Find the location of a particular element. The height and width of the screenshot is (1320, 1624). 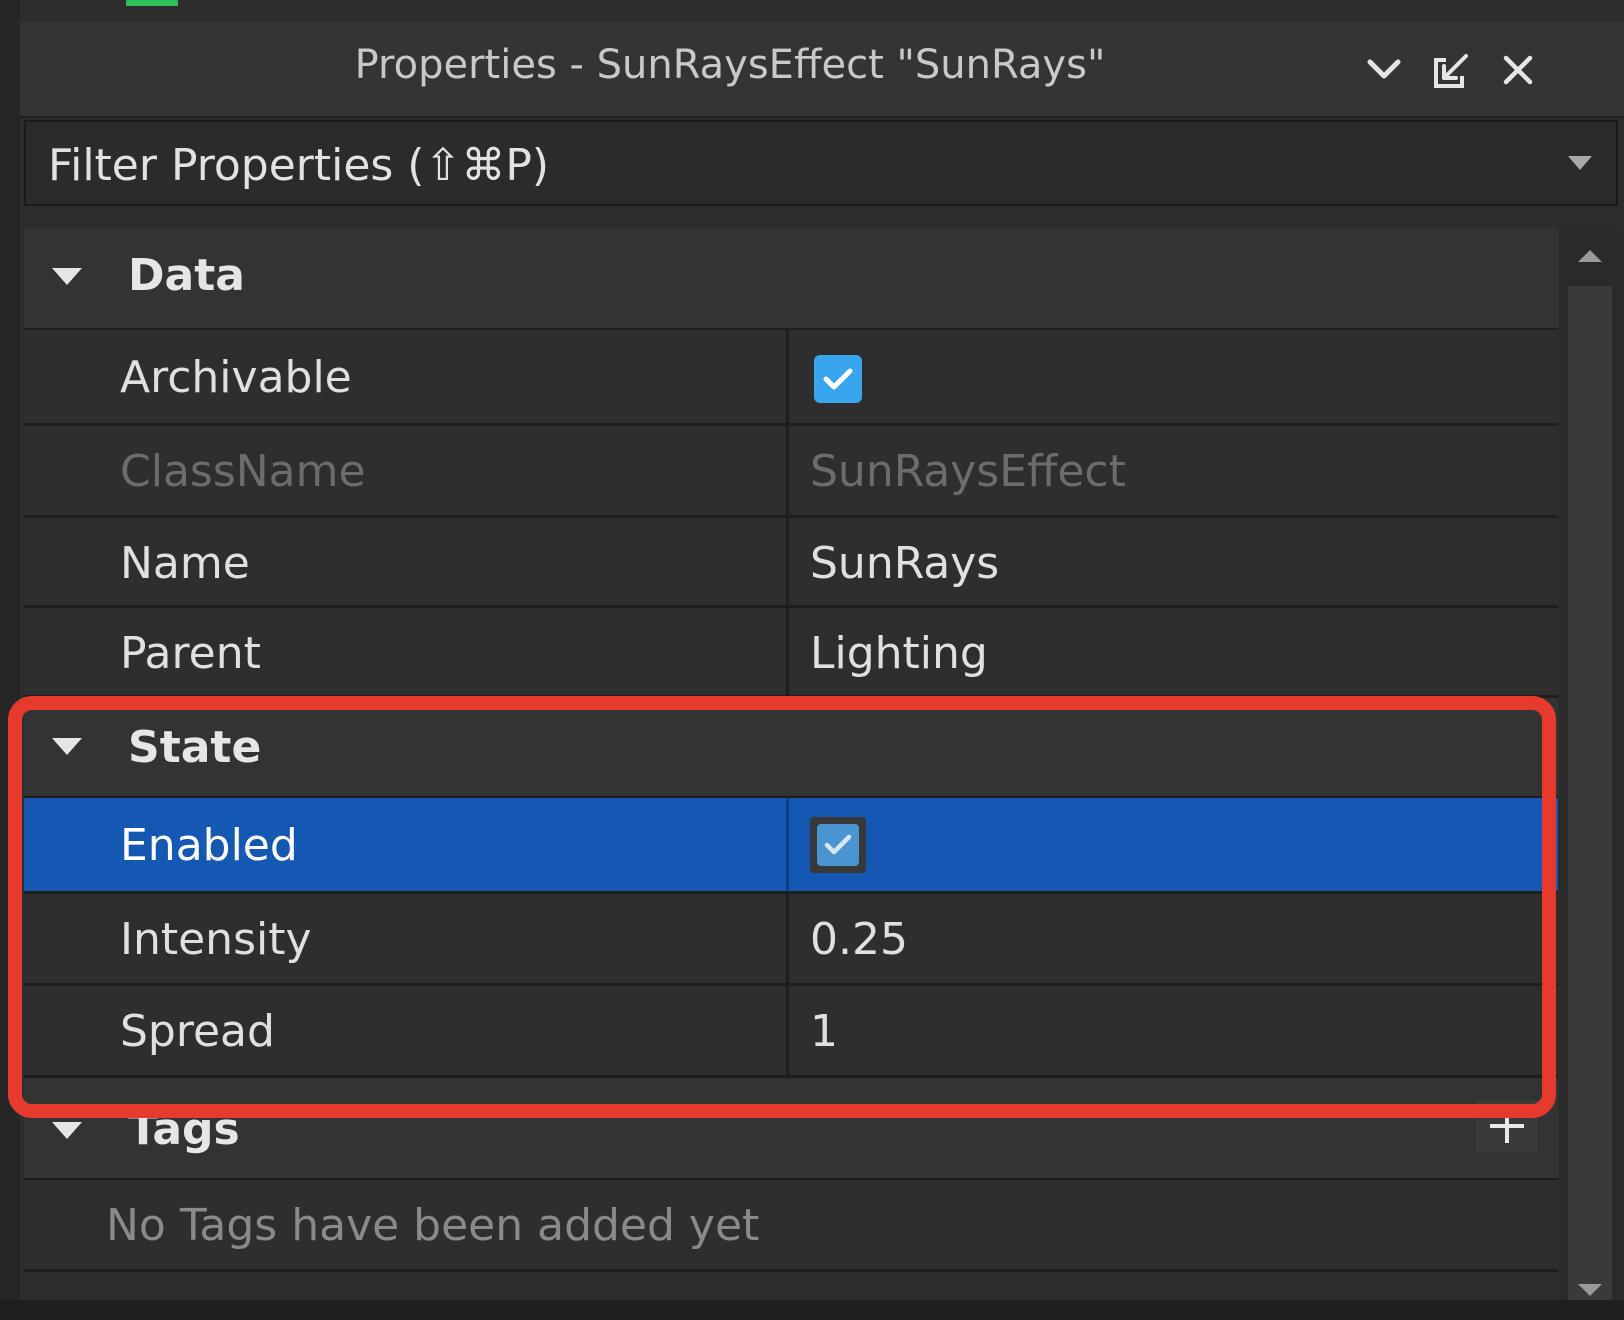

window-edge is located at coordinates (10, 660).